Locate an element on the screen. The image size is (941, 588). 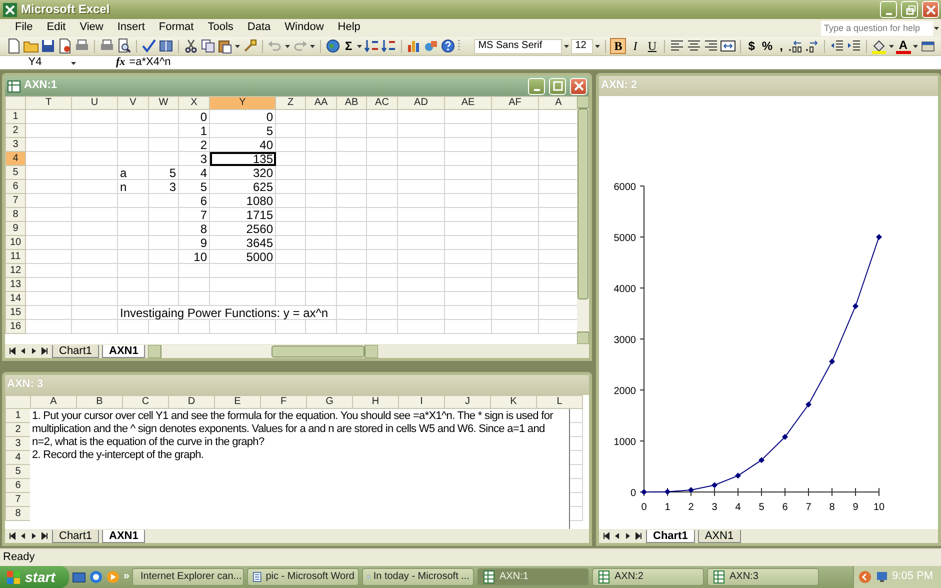
menu-item: Window is located at coordinates (304, 28).